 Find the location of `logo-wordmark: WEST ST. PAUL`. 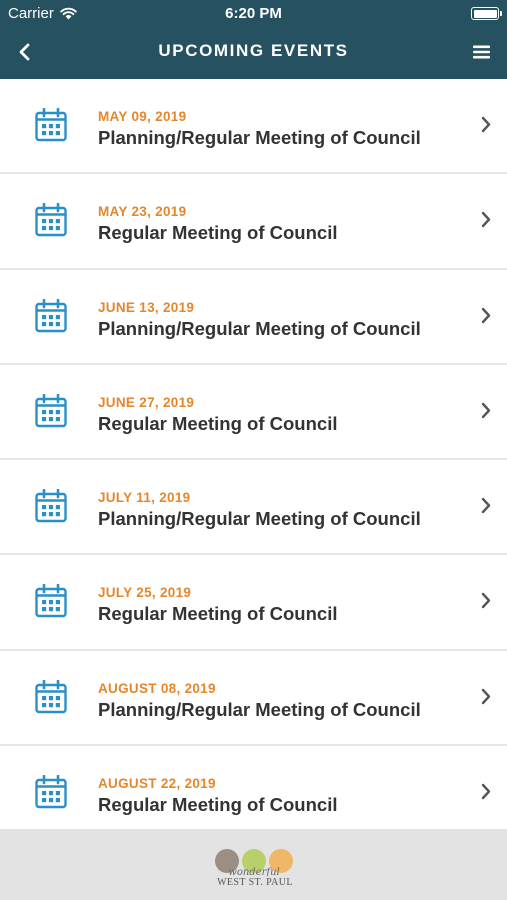

logo-wordmark: WEST ST. PAUL is located at coordinates (255, 882).